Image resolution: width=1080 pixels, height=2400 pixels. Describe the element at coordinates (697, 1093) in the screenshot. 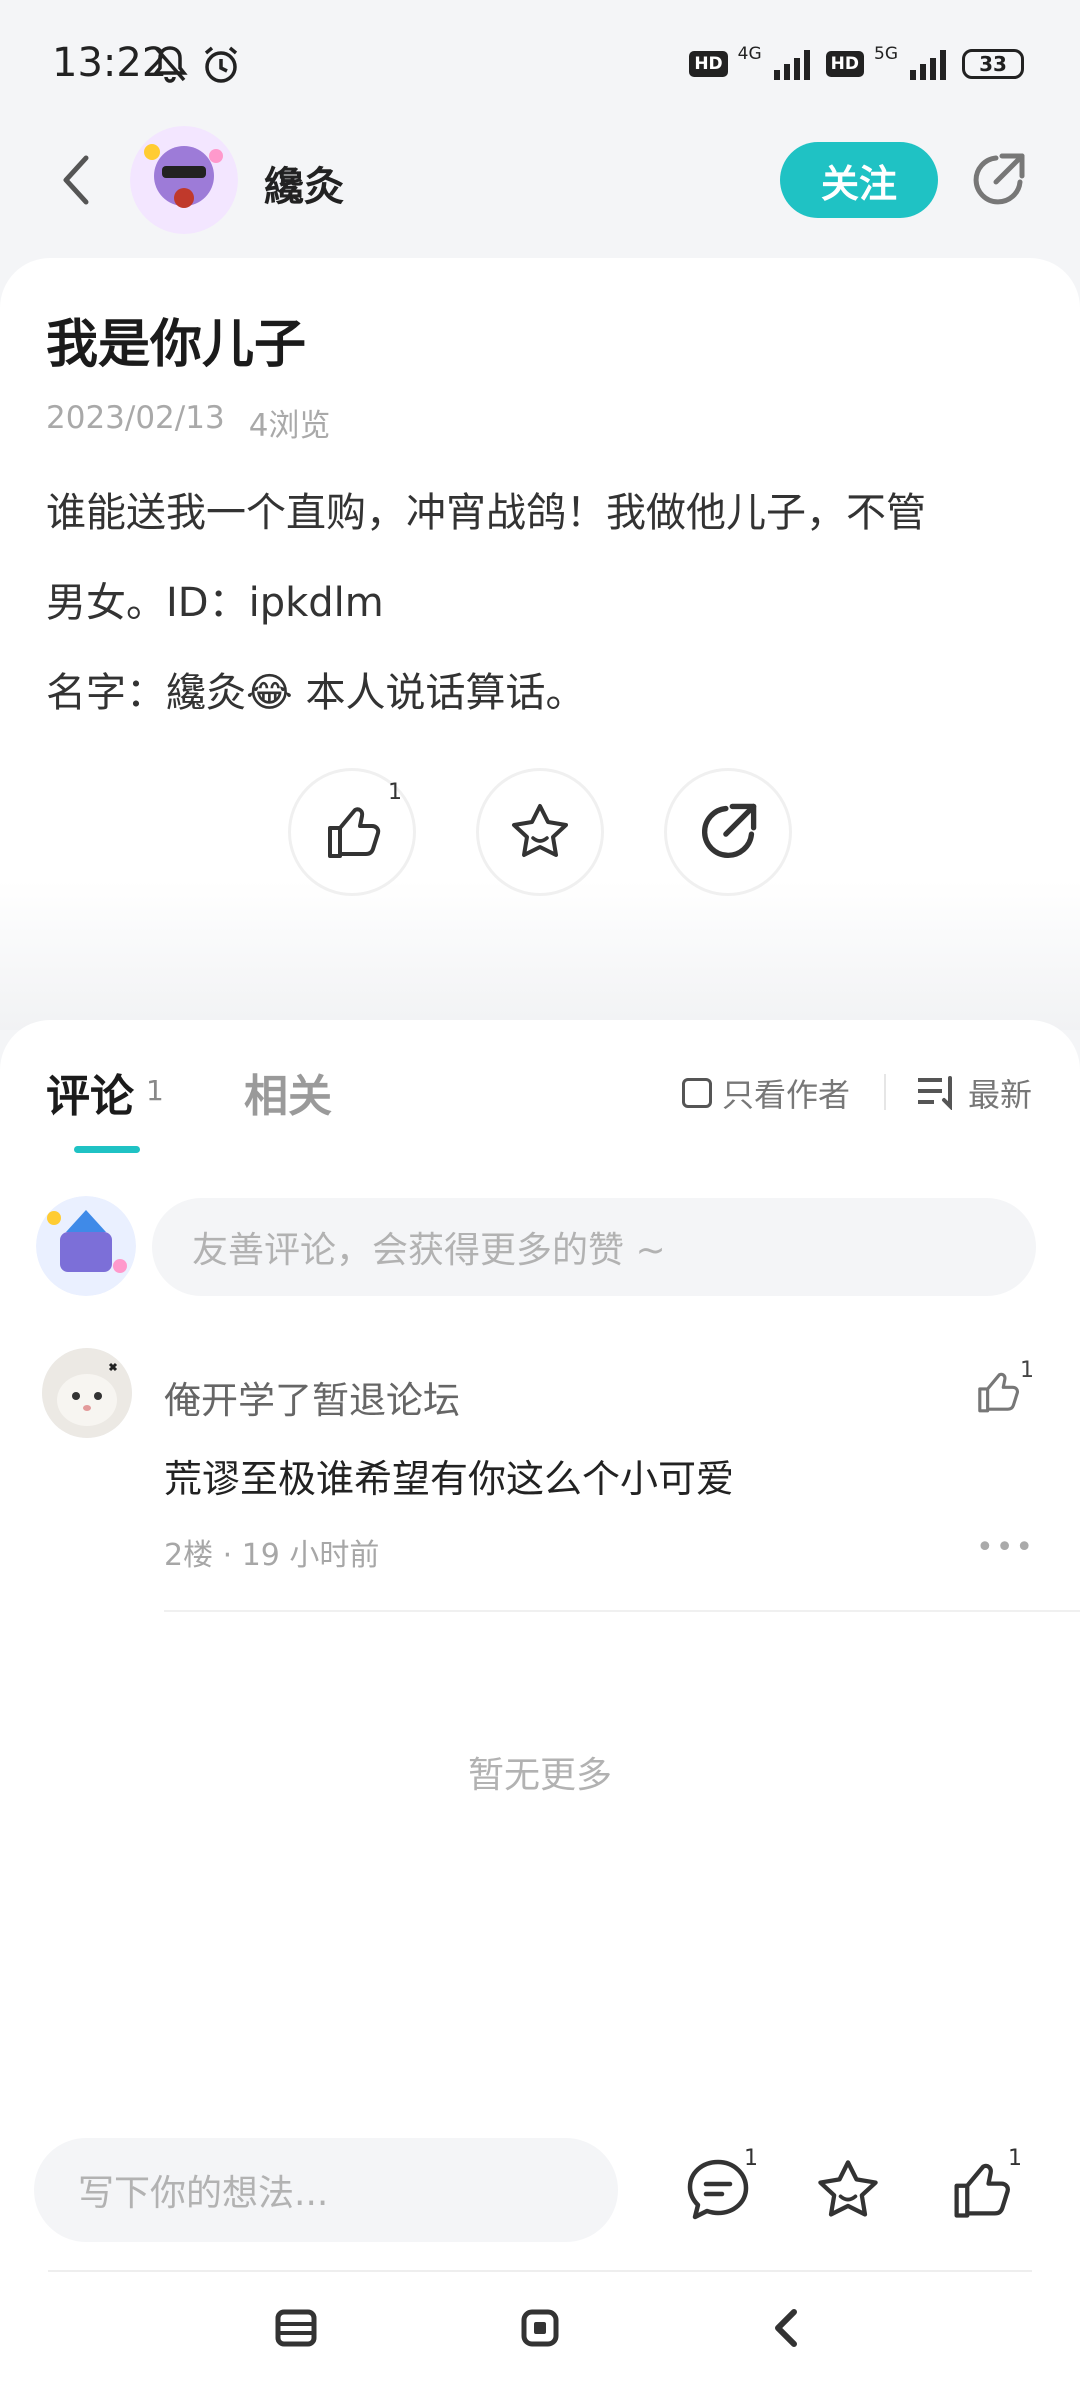

I see `checkbox` at that location.